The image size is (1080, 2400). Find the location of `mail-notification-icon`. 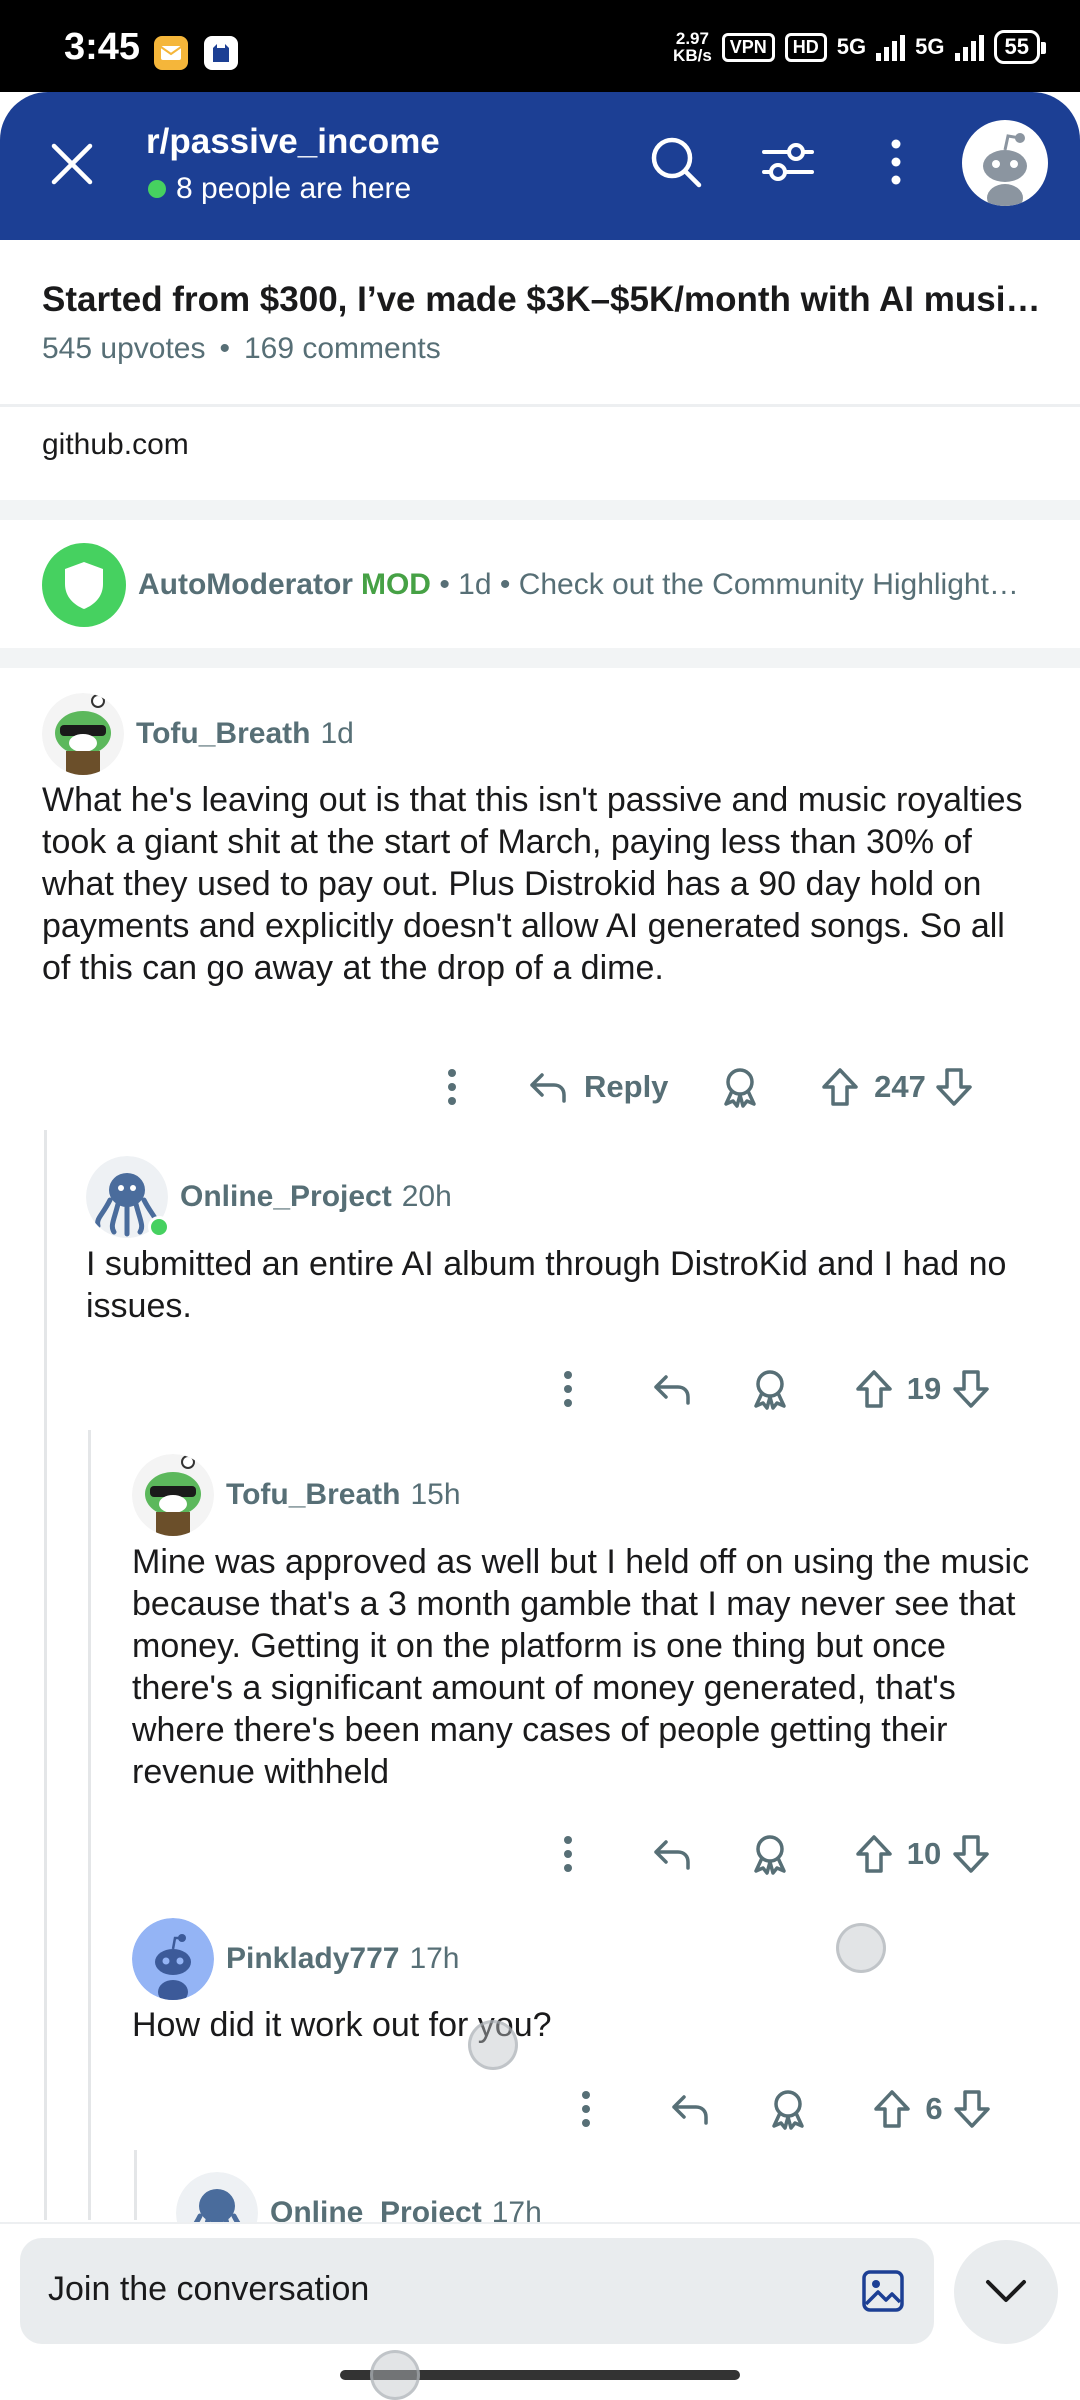

mail-notification-icon is located at coordinates (171, 53).